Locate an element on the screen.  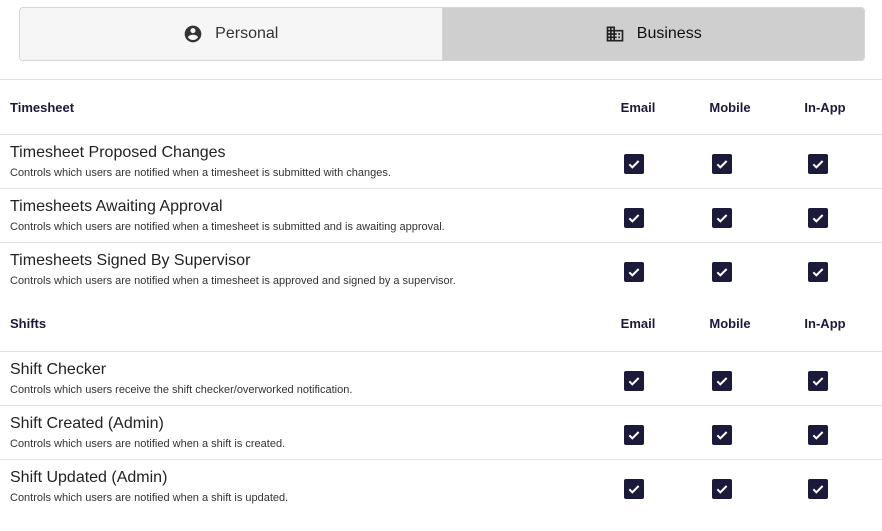
tab-business-label: Business is located at coordinates (669, 33).